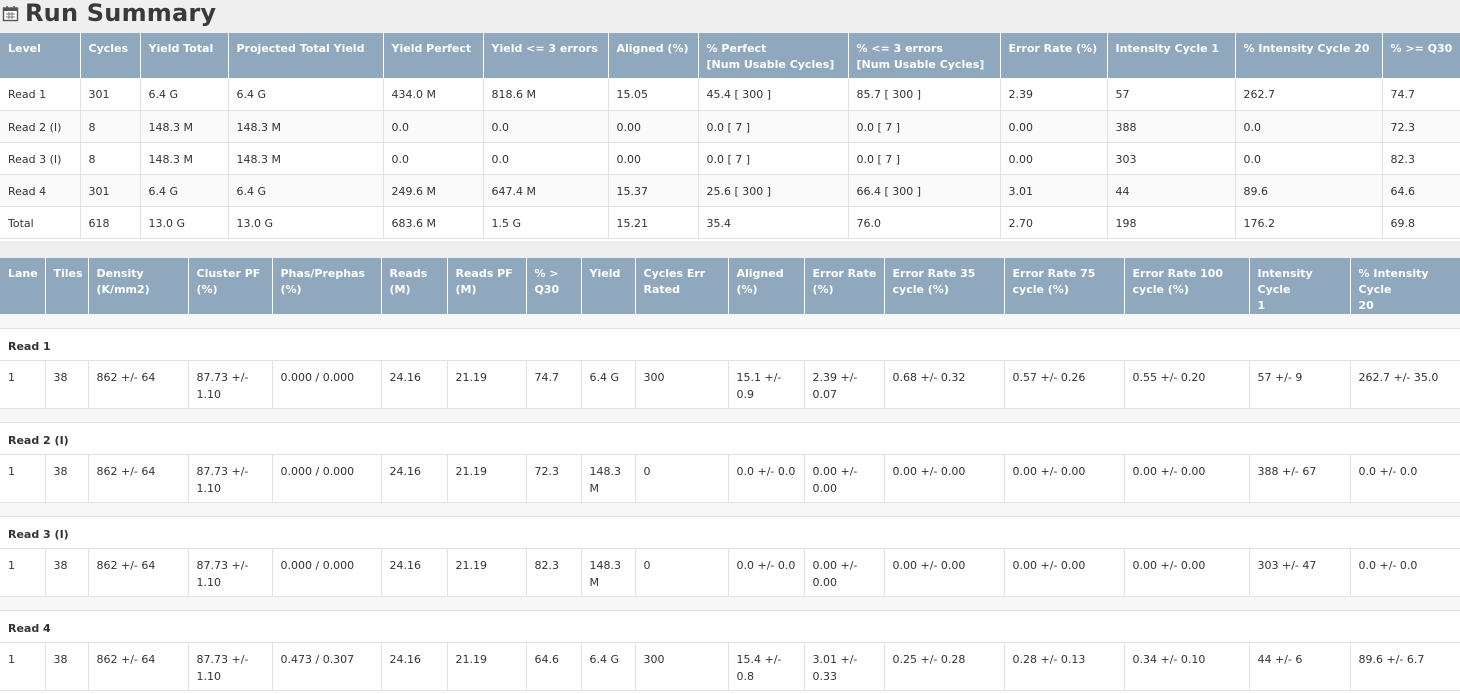  Describe the element at coordinates (327, 666) in the screenshot. I see `table-cell: 0.473 / 0.307` at that location.